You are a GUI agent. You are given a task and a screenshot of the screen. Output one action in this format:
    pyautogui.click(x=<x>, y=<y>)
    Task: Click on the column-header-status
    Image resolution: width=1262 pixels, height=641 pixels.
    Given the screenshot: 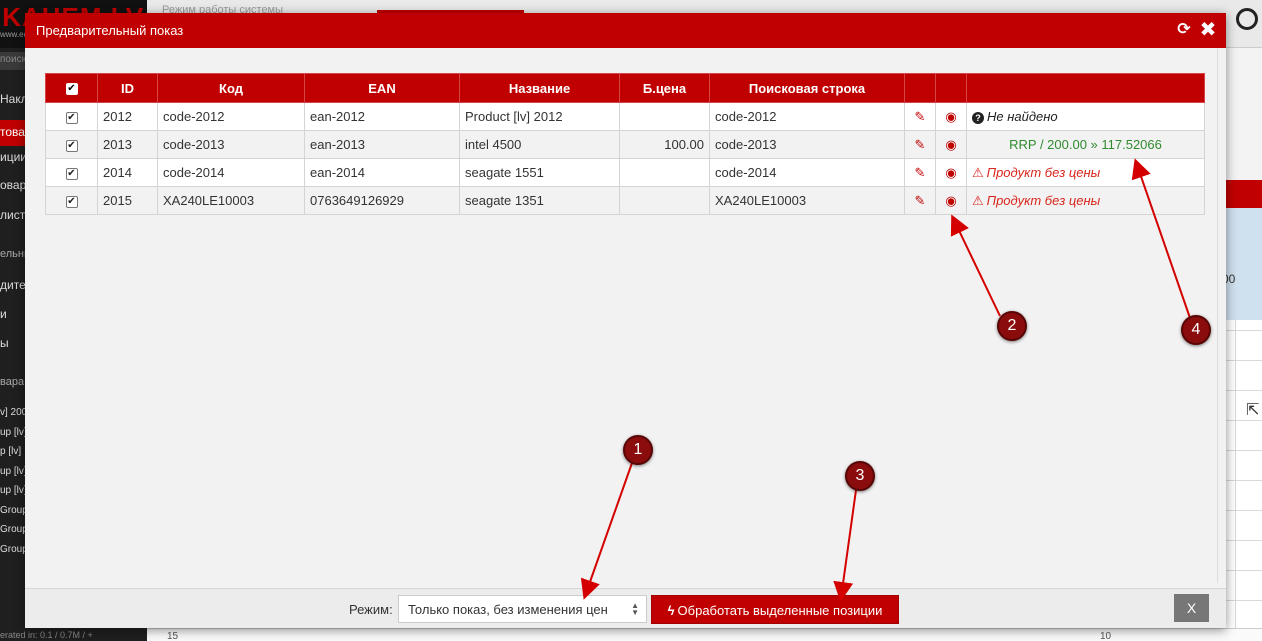 What is the action you would take?
    pyautogui.click(x=1085, y=88)
    